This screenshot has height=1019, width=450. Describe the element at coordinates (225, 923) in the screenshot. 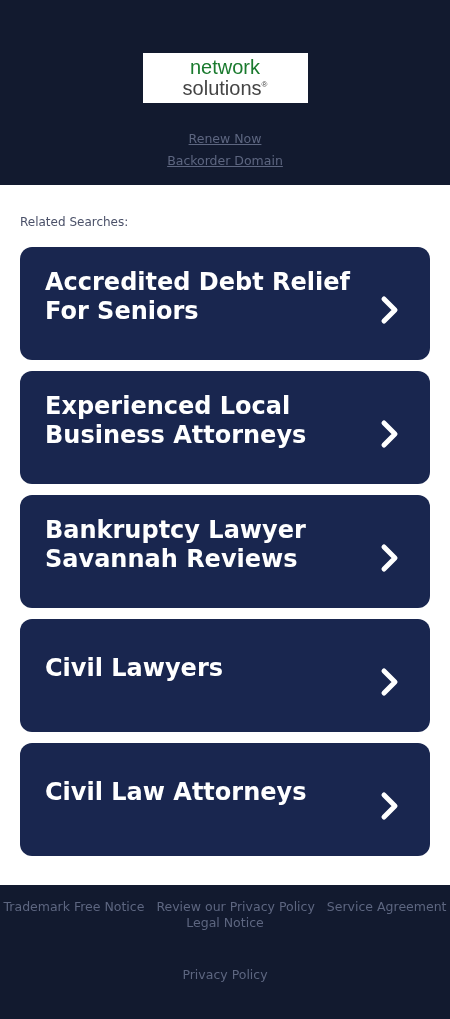

I see `footer-link: Legal Notice` at that location.